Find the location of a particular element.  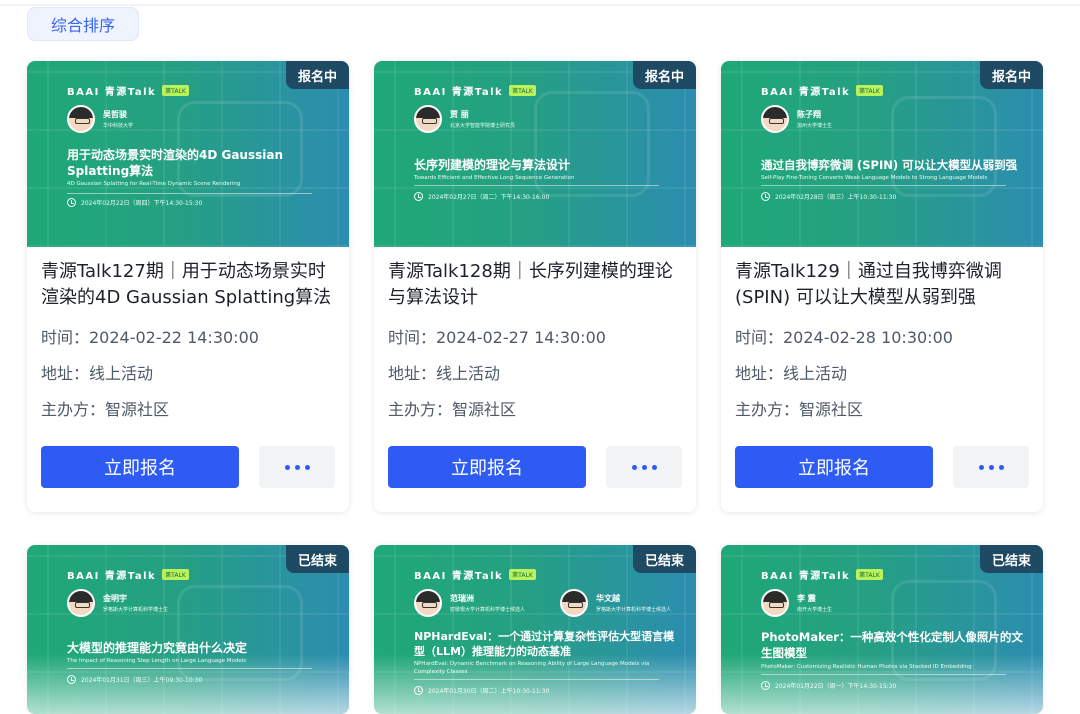

speaker: 华文越 罗格斯大学计算机科学博士候选人 is located at coordinates (615, 603).